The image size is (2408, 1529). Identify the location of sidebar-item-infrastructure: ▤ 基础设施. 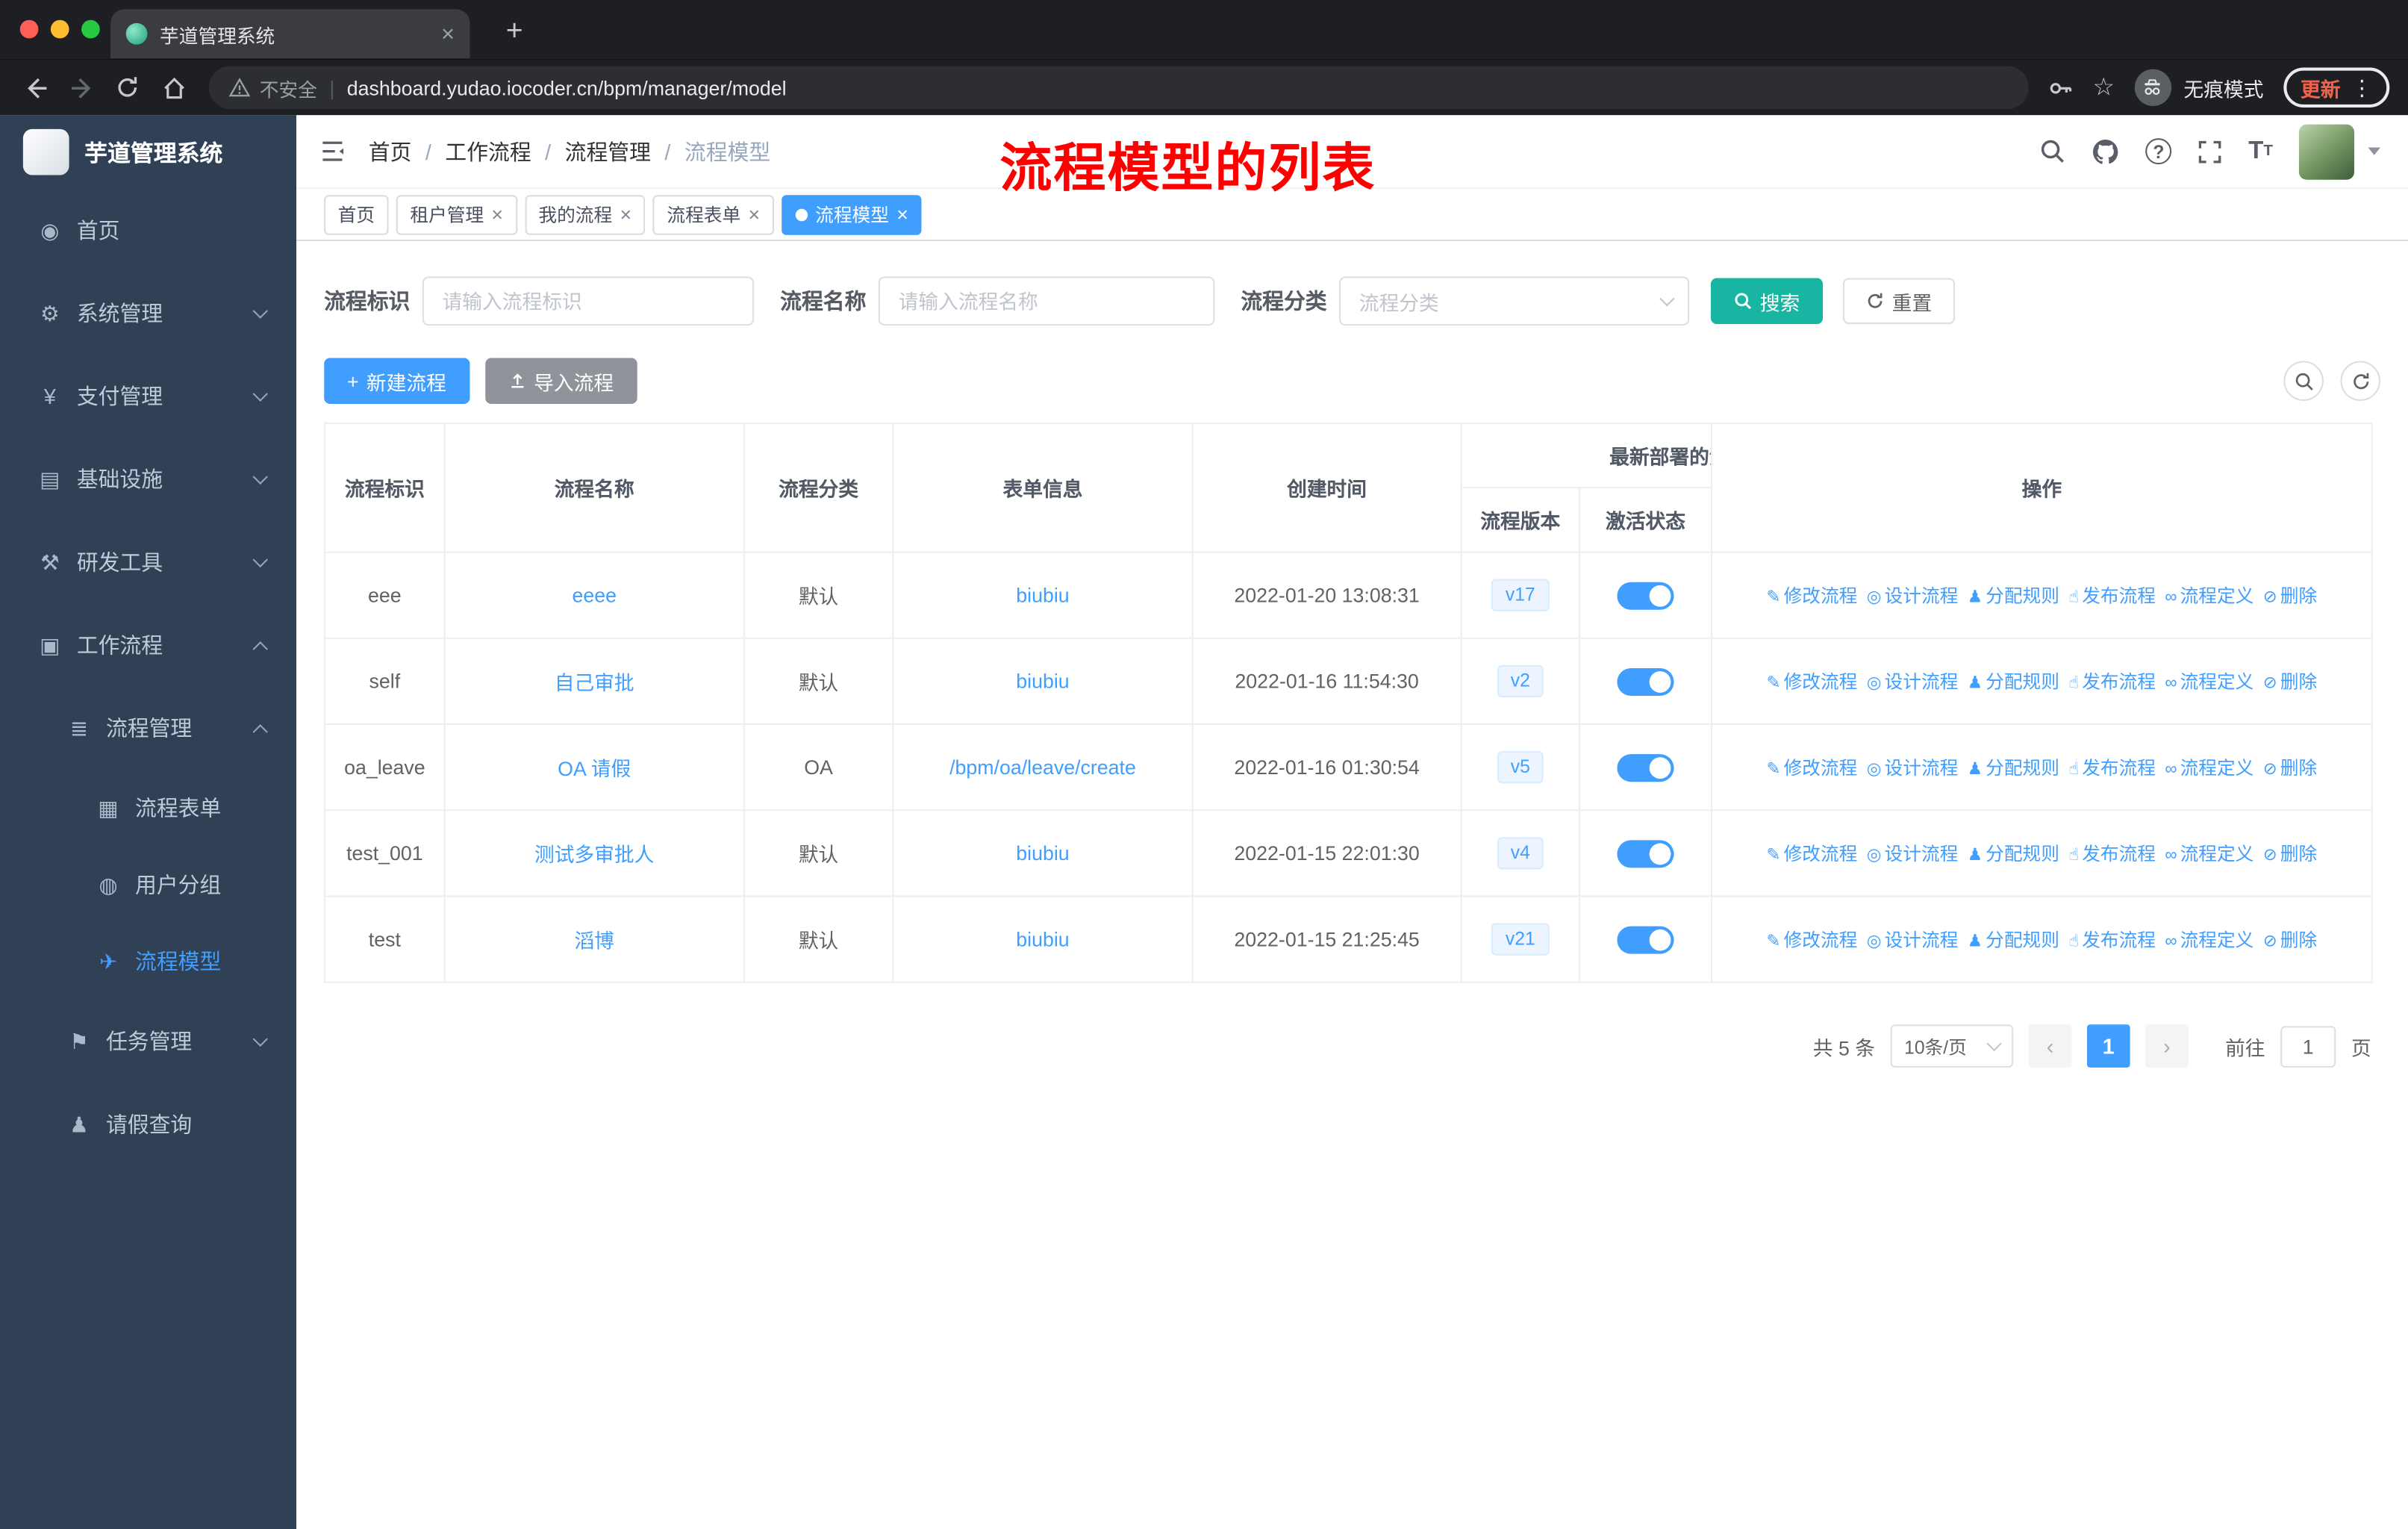
(148, 478).